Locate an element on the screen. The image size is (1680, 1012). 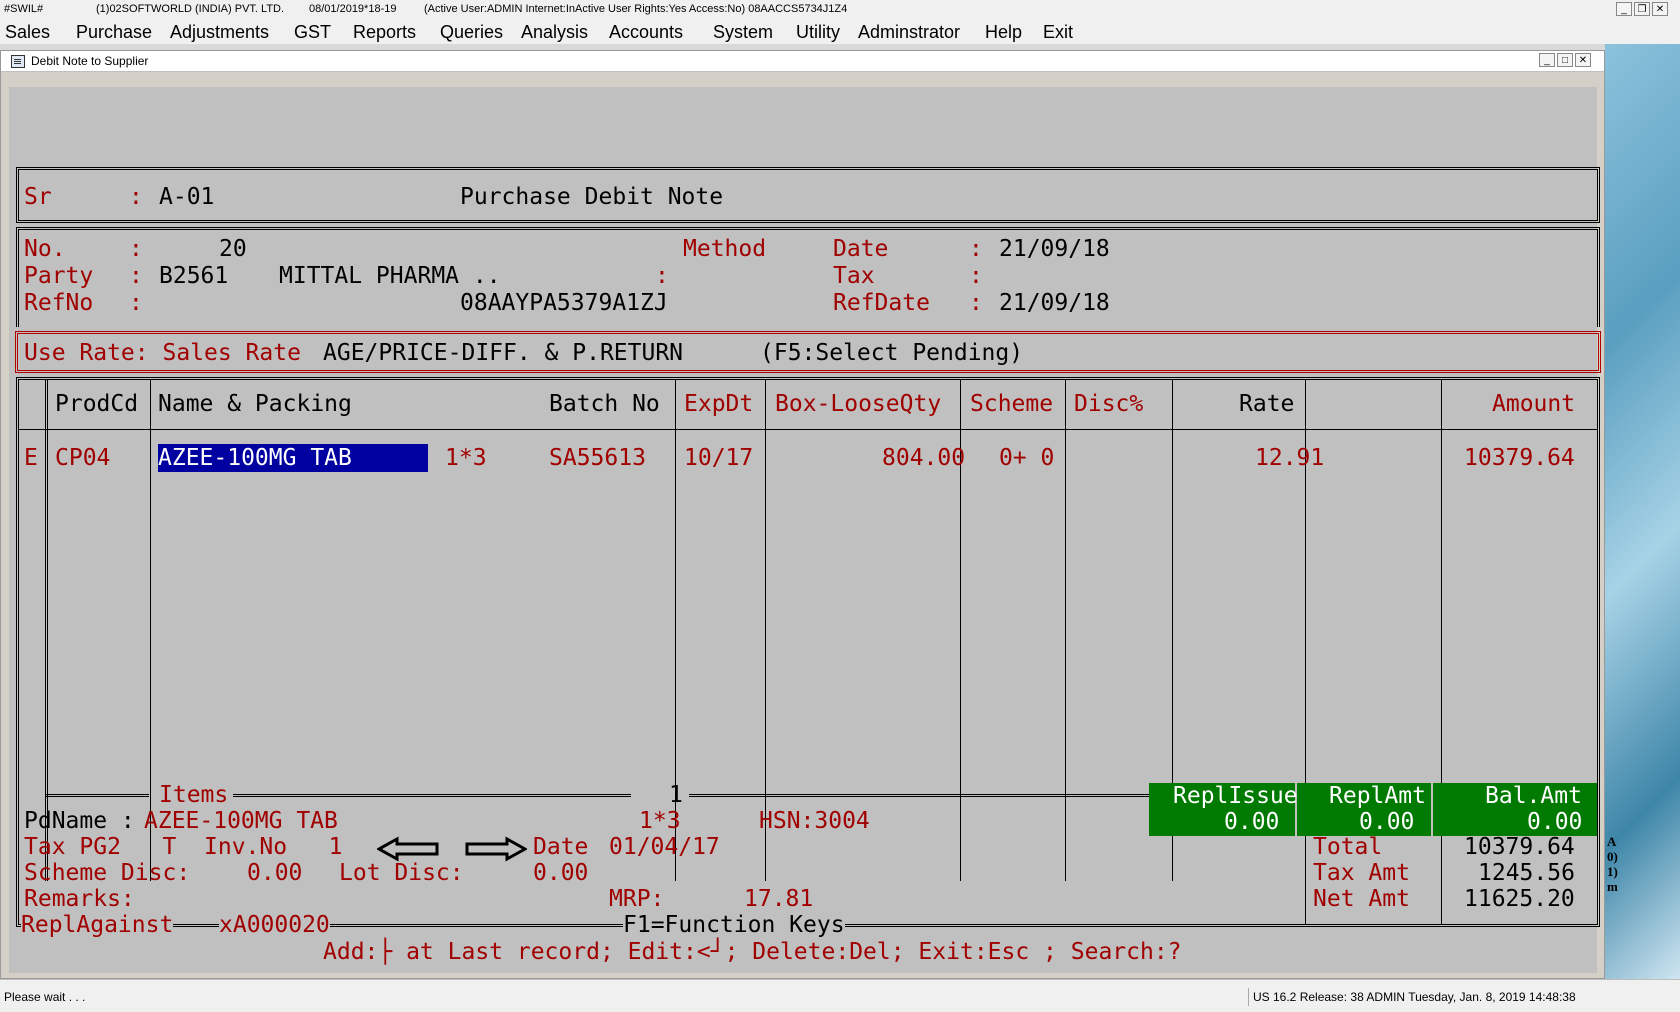
menu-adminstrator: Adminstrator is located at coordinates (909, 32).